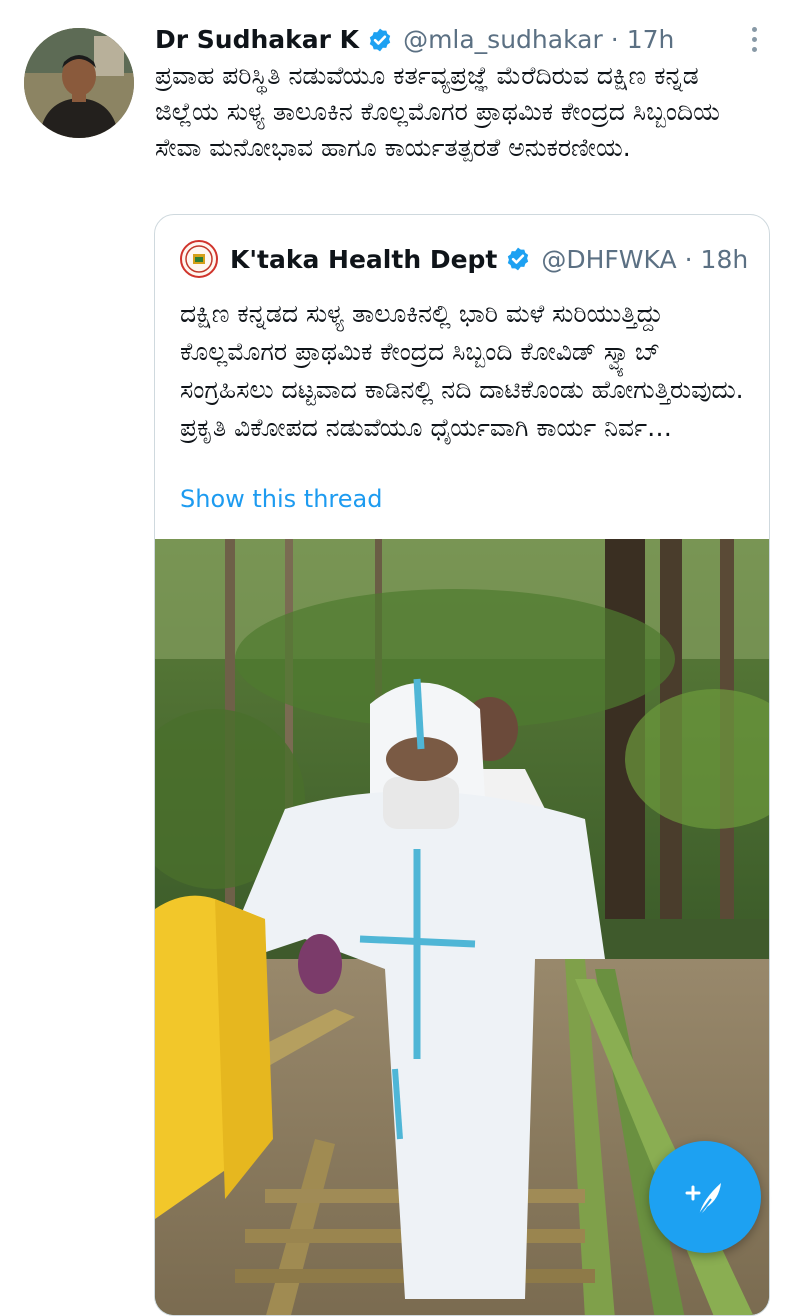  Describe the element at coordinates (754, 39) in the screenshot. I see `more-options-button` at that location.